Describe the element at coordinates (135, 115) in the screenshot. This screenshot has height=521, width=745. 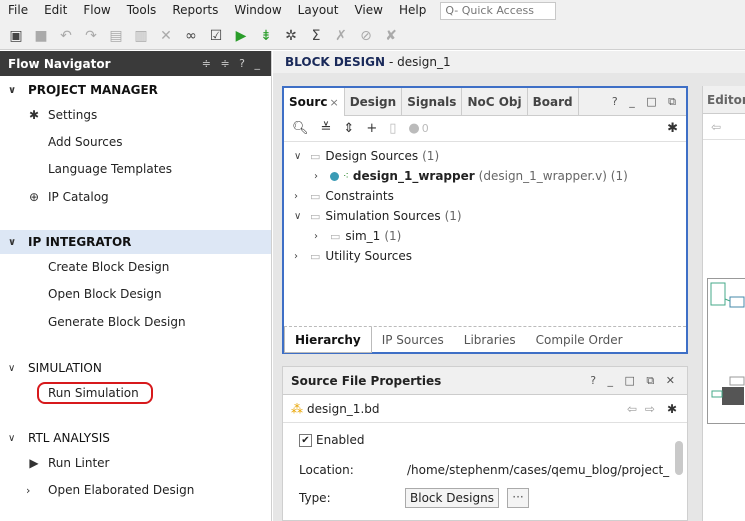
I see `nav-settings: ✱ Settings` at that location.